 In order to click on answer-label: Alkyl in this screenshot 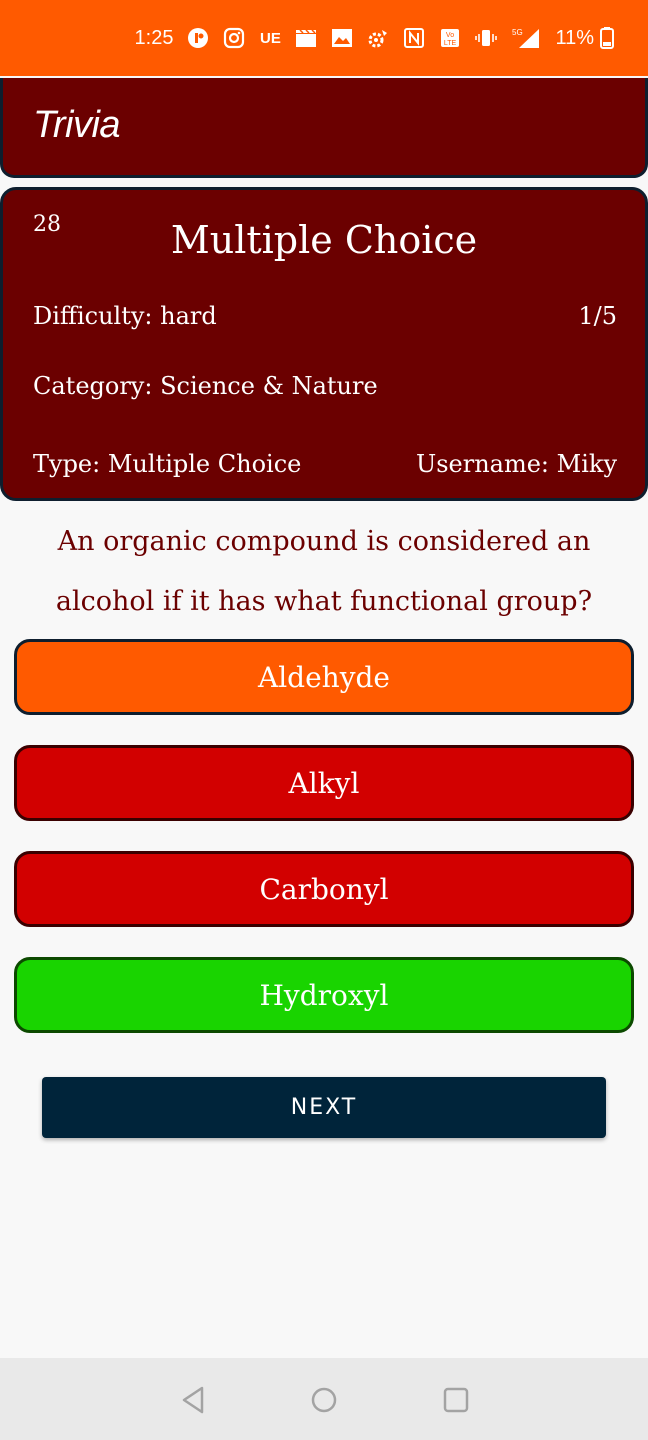, I will do `click(324, 783)`.